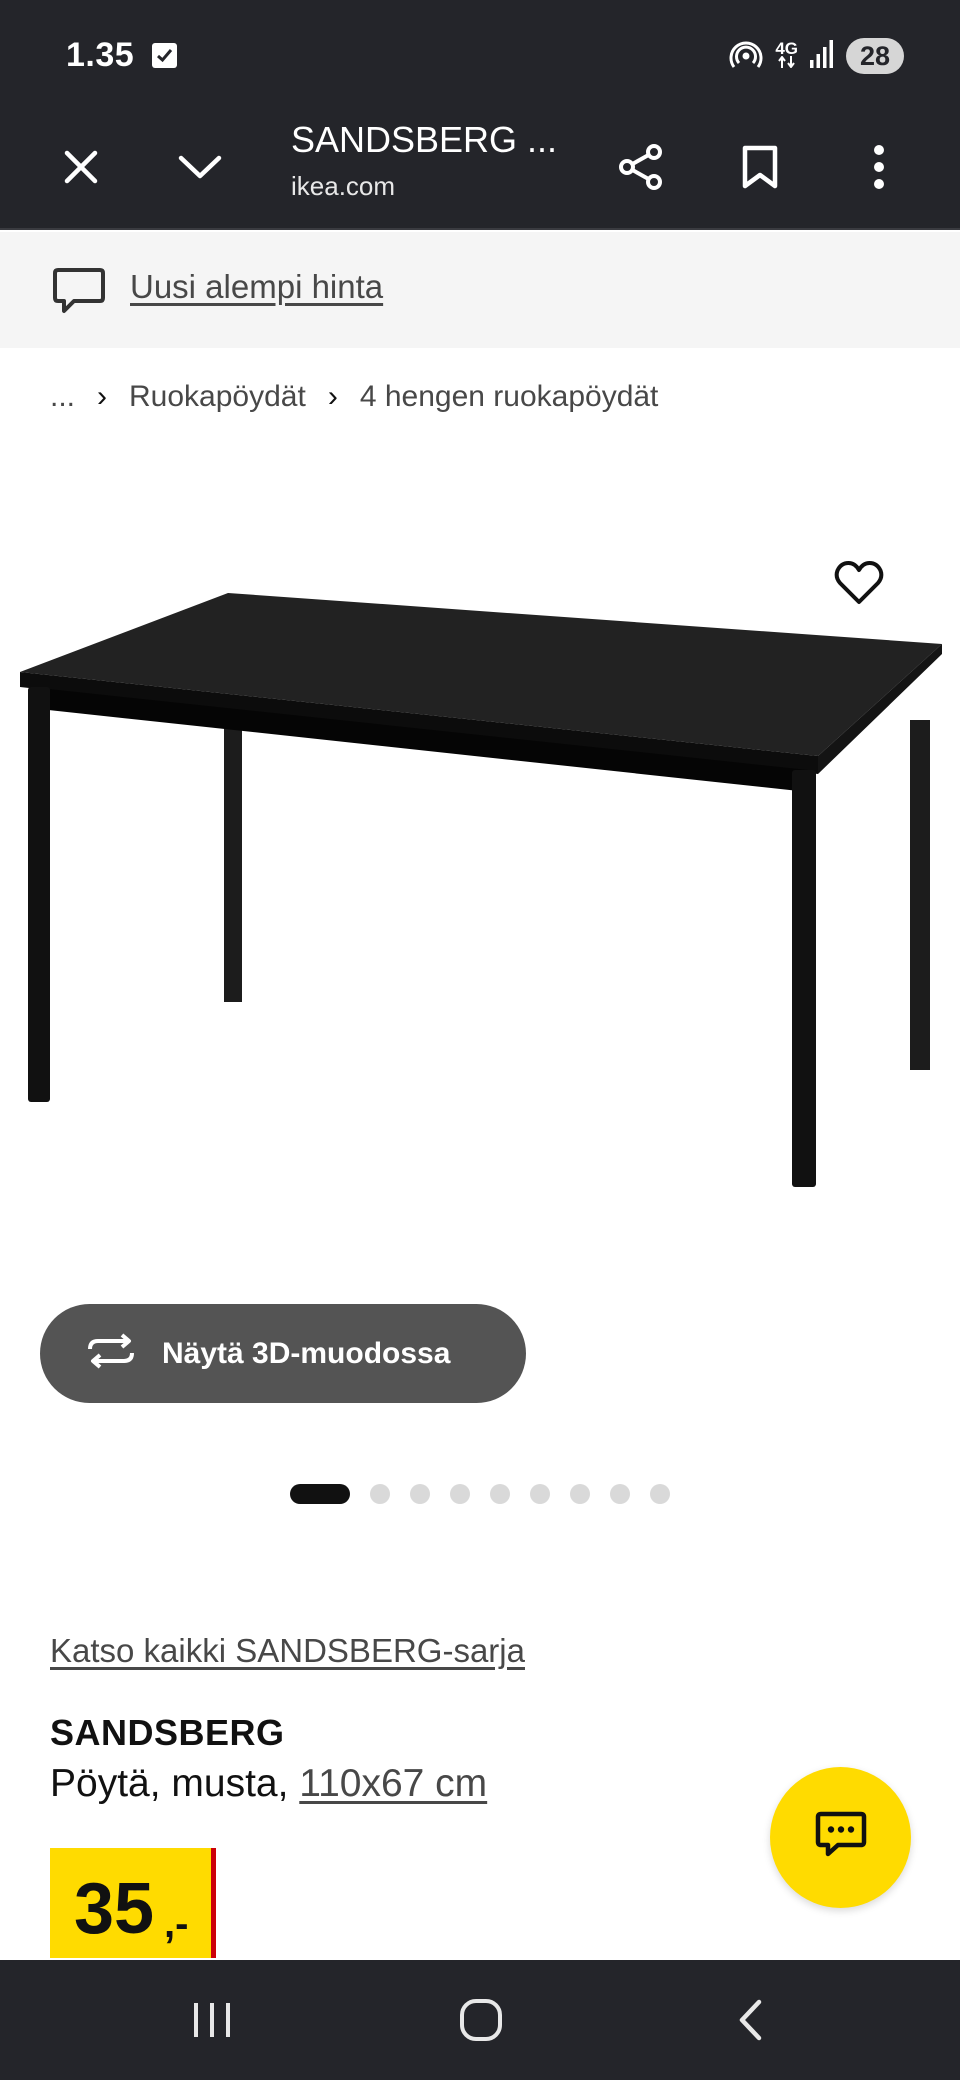 The image size is (960, 2080). Describe the element at coordinates (354, 397) in the screenshot. I see `breadcrumb: ... › Ruokapöydät › 4 hengen ruokapöydät` at that location.